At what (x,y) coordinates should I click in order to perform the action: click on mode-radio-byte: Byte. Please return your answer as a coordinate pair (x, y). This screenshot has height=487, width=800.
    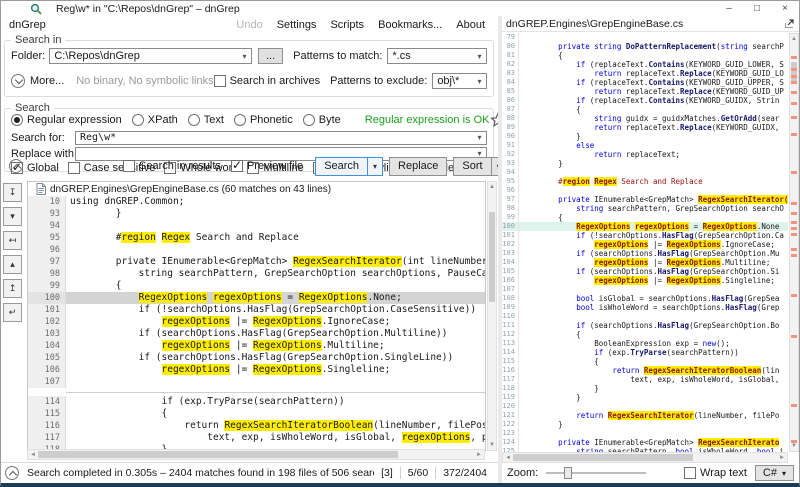
    Looking at the image, I should click on (321, 120).